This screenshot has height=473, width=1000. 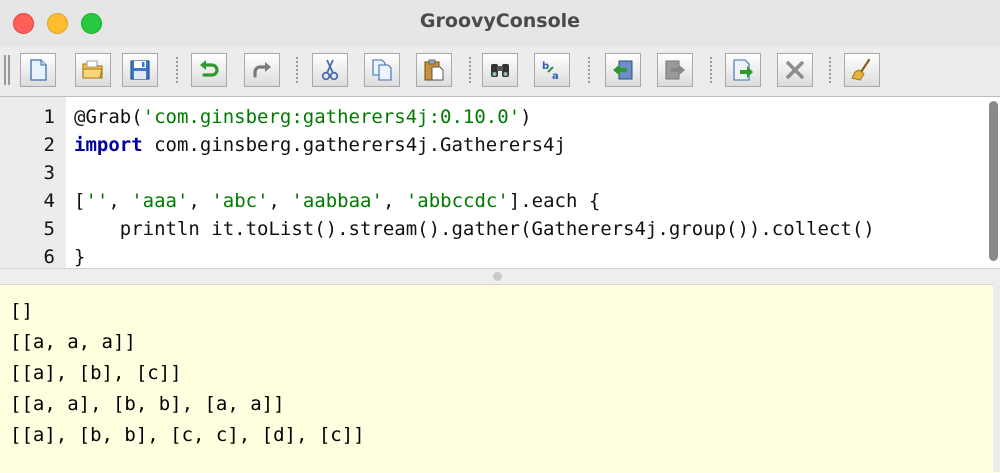 What do you see at coordinates (49, 257) in the screenshot?
I see `line-number: 6` at bounding box center [49, 257].